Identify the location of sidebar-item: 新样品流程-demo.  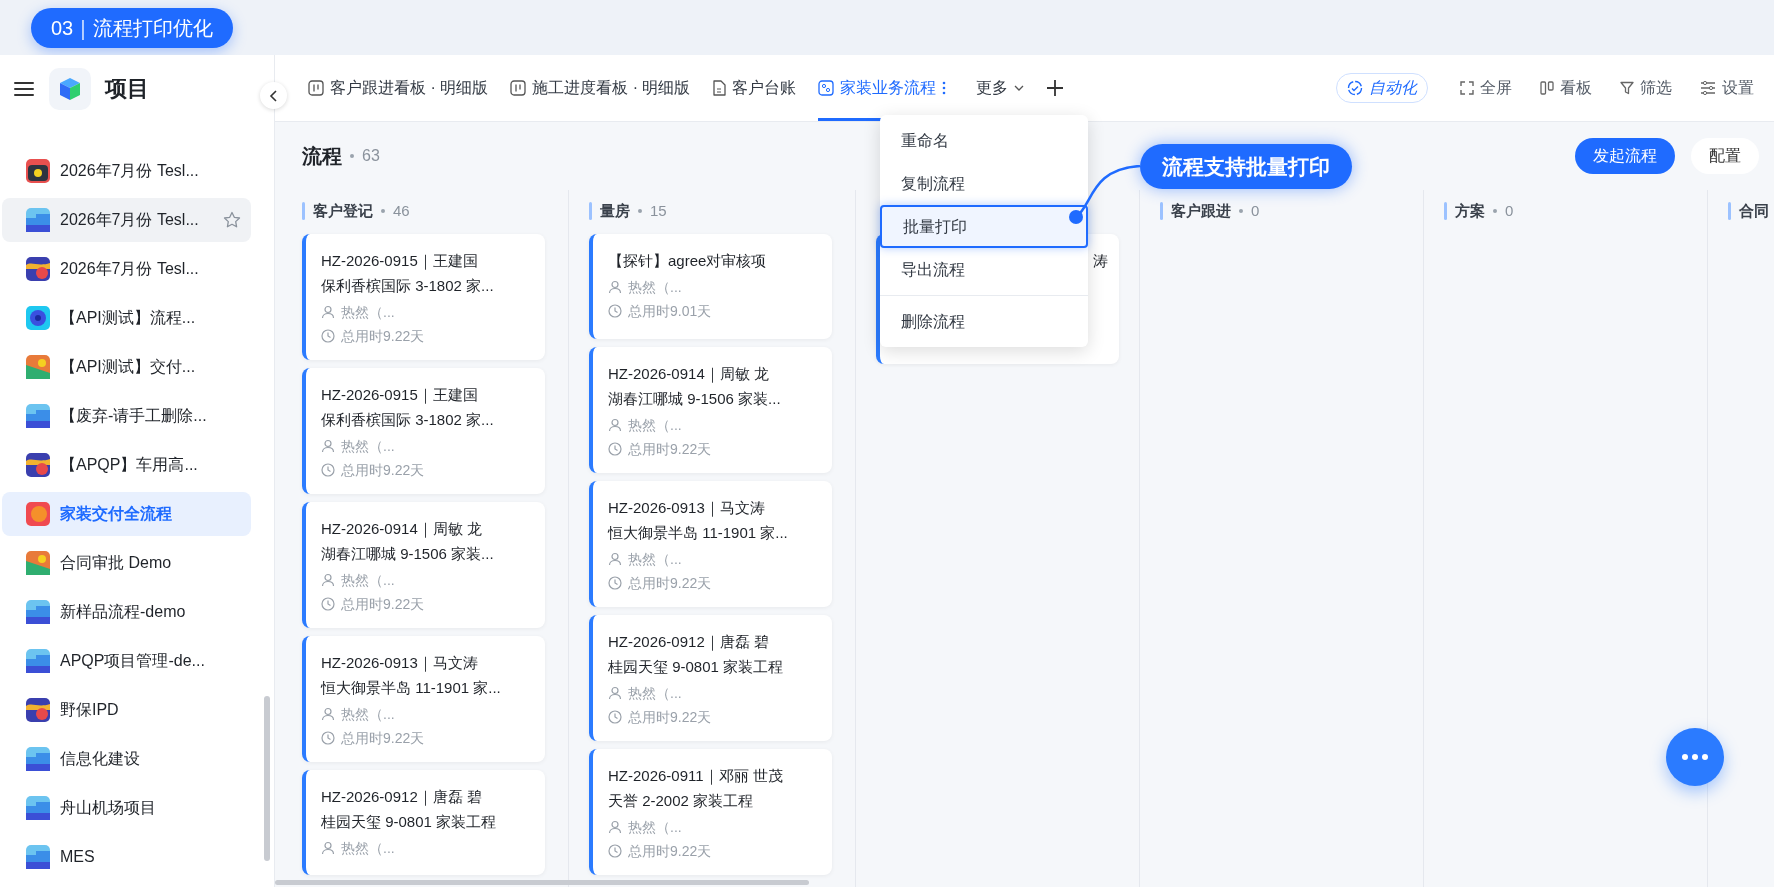
(126, 612).